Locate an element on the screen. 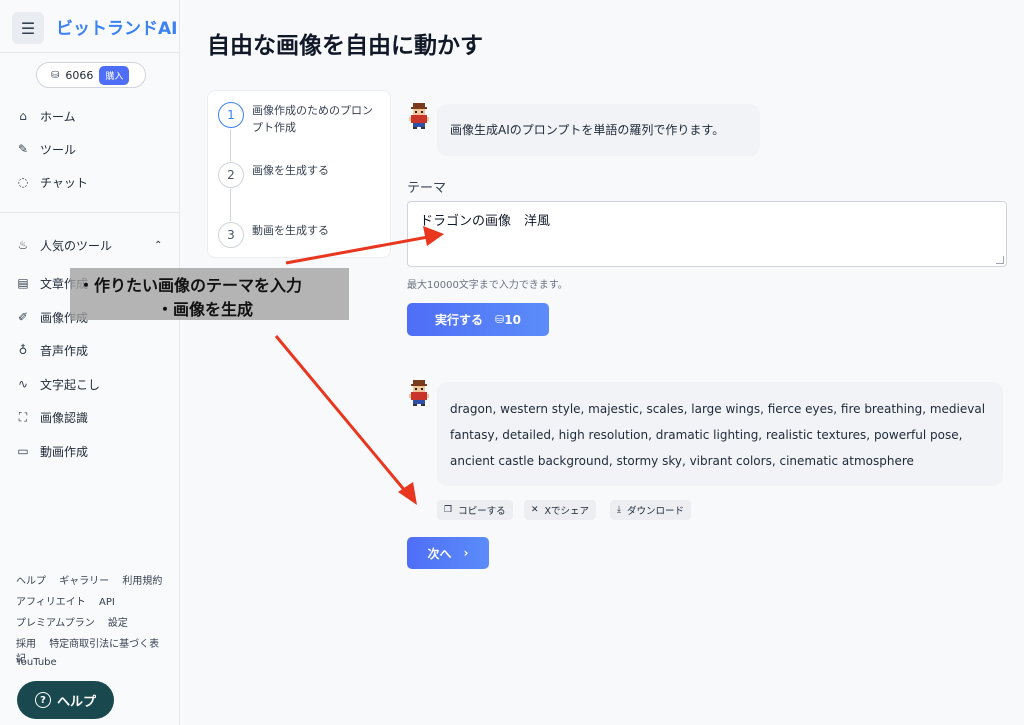 The height and width of the screenshot is (725, 1024). step-label: 画像を生成する is located at coordinates (290, 170).